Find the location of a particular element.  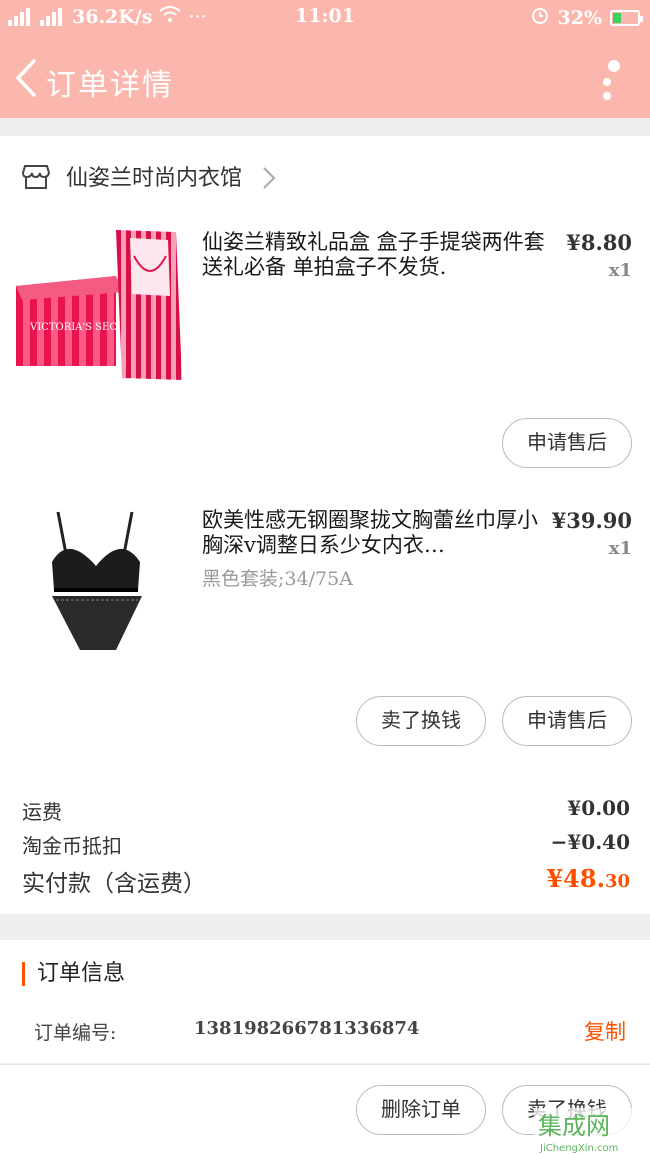

coin-row: 淘金币抵扣 −¥0.40 is located at coordinates (326, 844).